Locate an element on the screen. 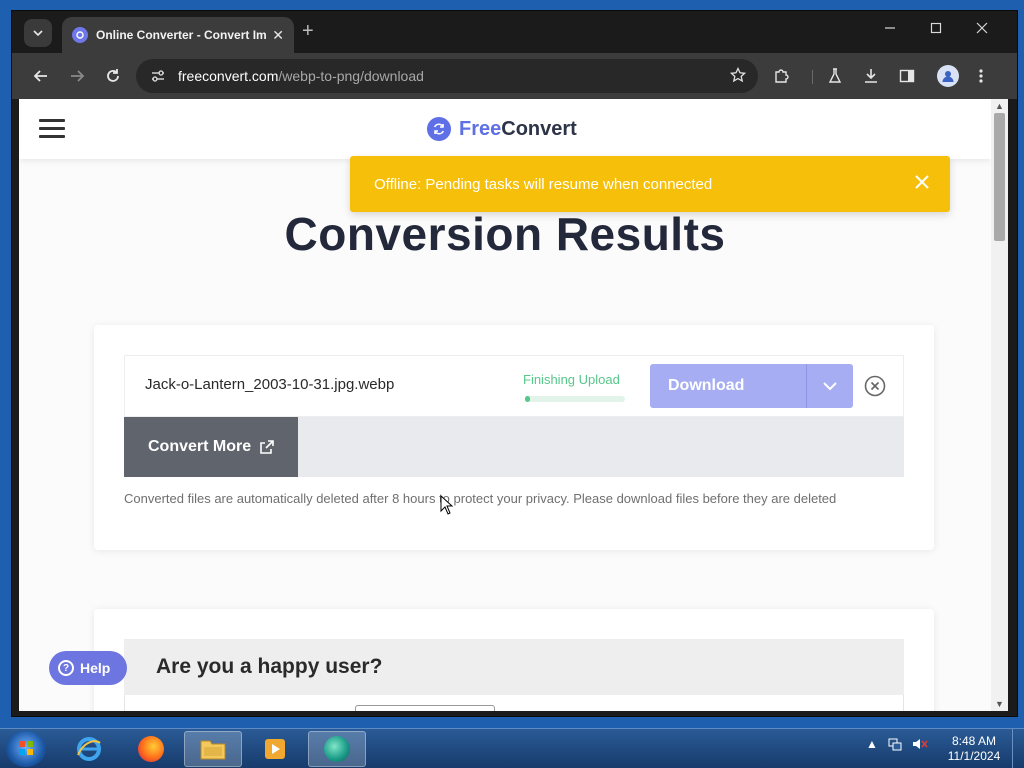  external-link-icon is located at coordinates (267, 447).